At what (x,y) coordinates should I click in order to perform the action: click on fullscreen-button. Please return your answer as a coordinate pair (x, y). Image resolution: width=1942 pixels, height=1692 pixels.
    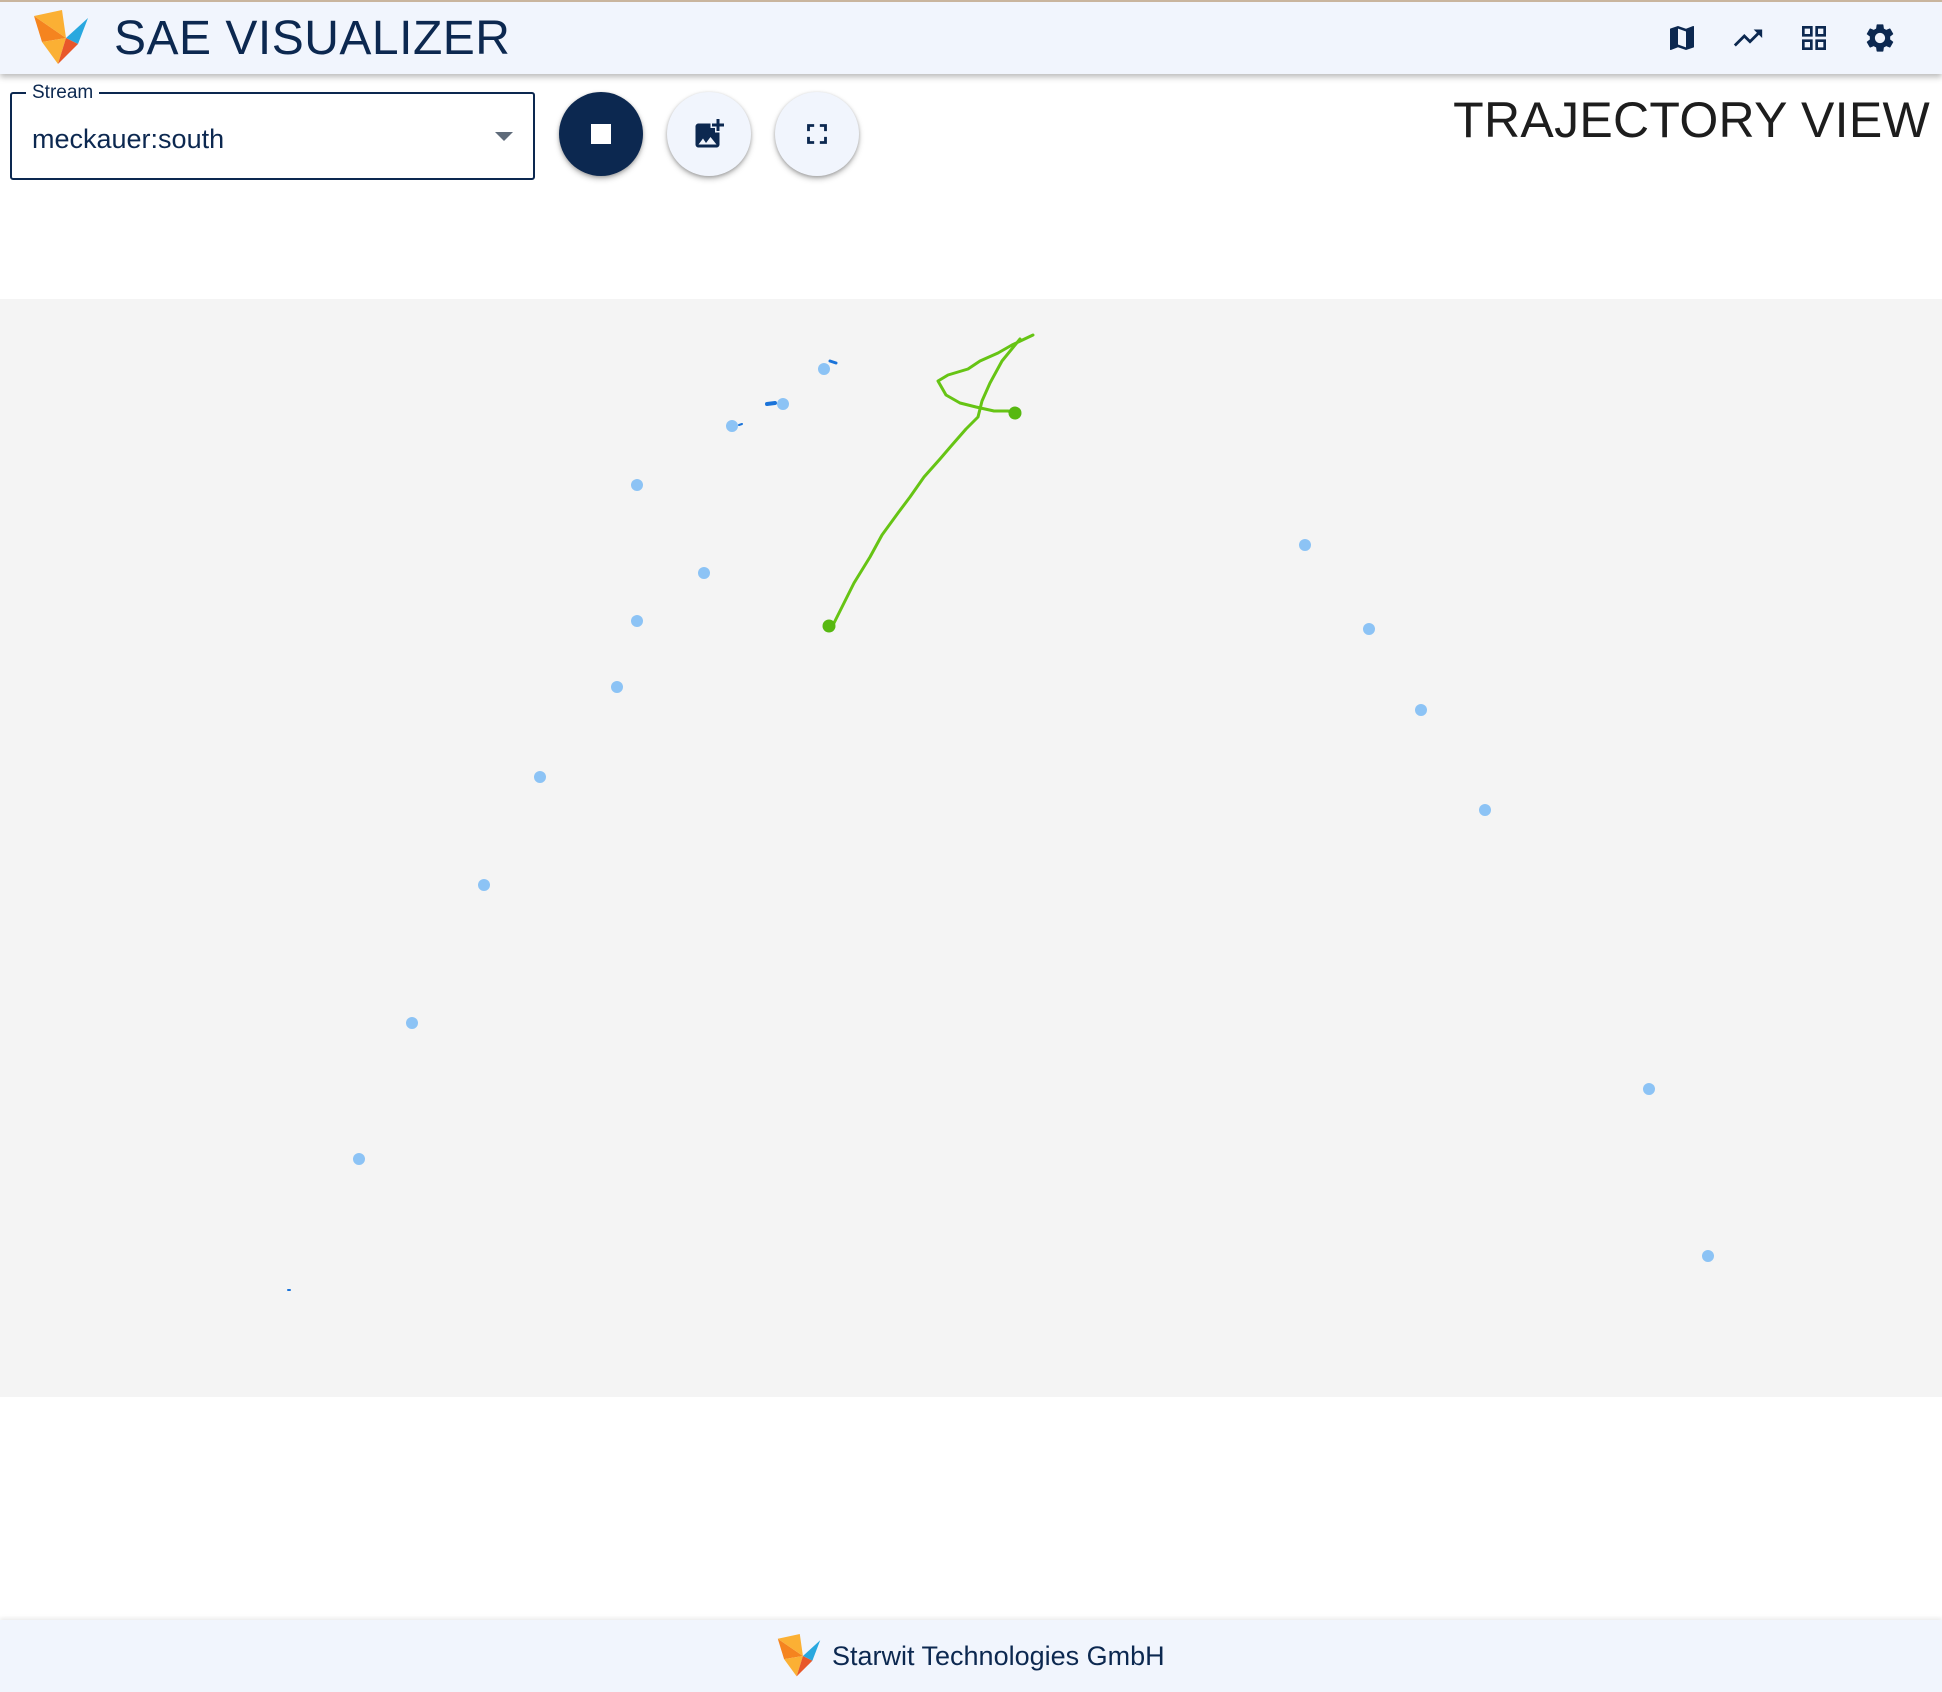
    Looking at the image, I should click on (817, 134).